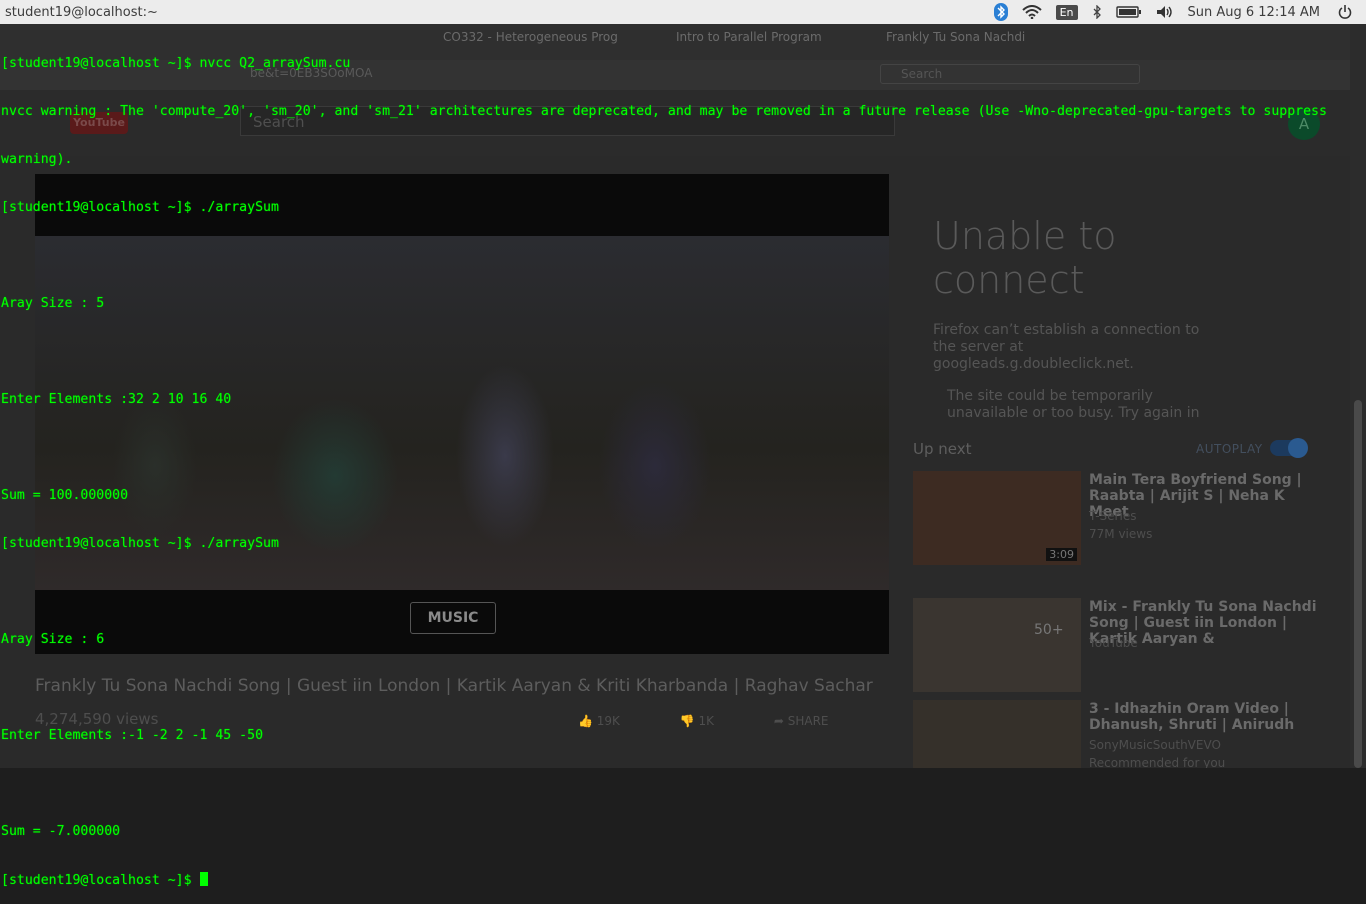  Describe the element at coordinates (203, 879) in the screenshot. I see `terminal-cursor` at that location.